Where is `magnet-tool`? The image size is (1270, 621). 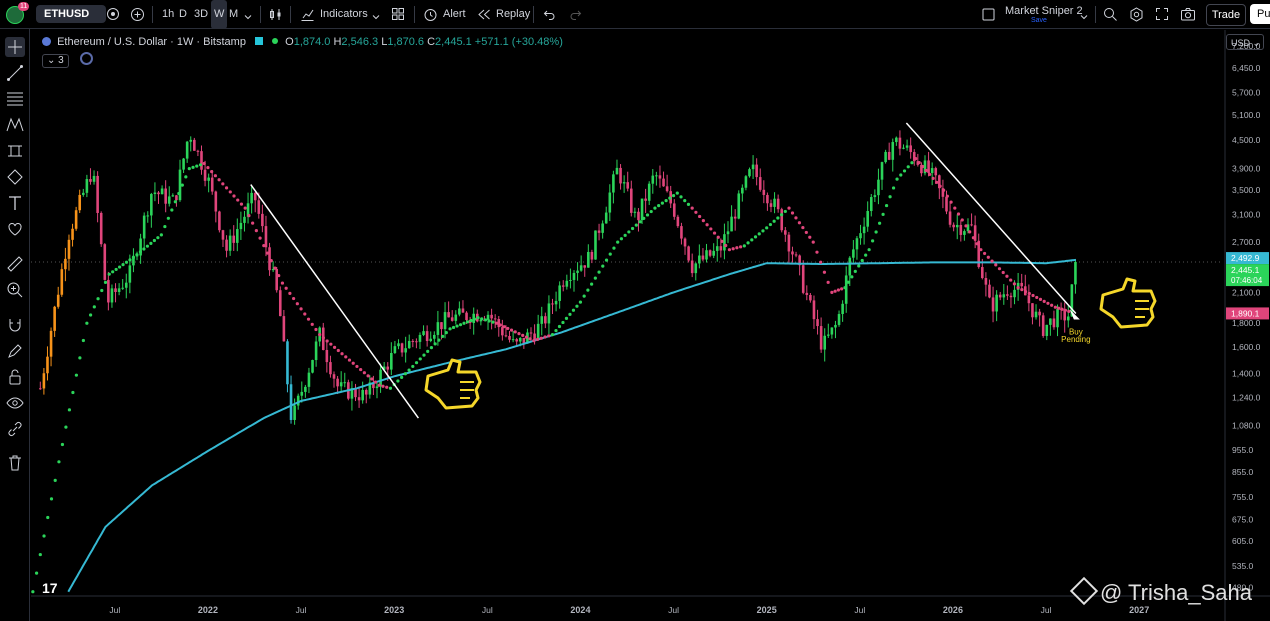 magnet-tool is located at coordinates (15, 325).